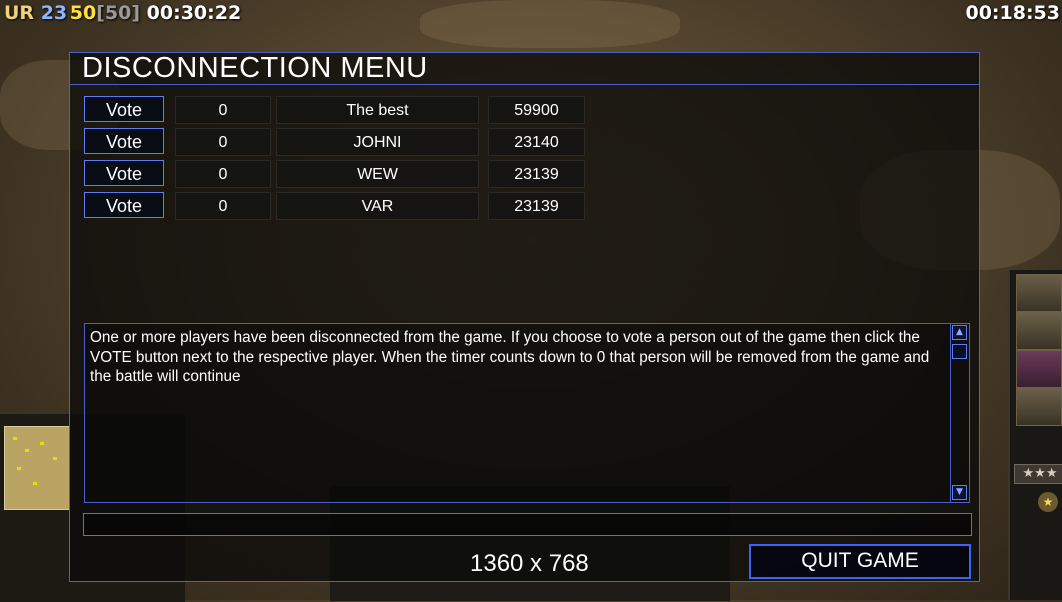  Describe the element at coordinates (194, 13) in the screenshot. I see `game-timer: 00:30:22` at that location.